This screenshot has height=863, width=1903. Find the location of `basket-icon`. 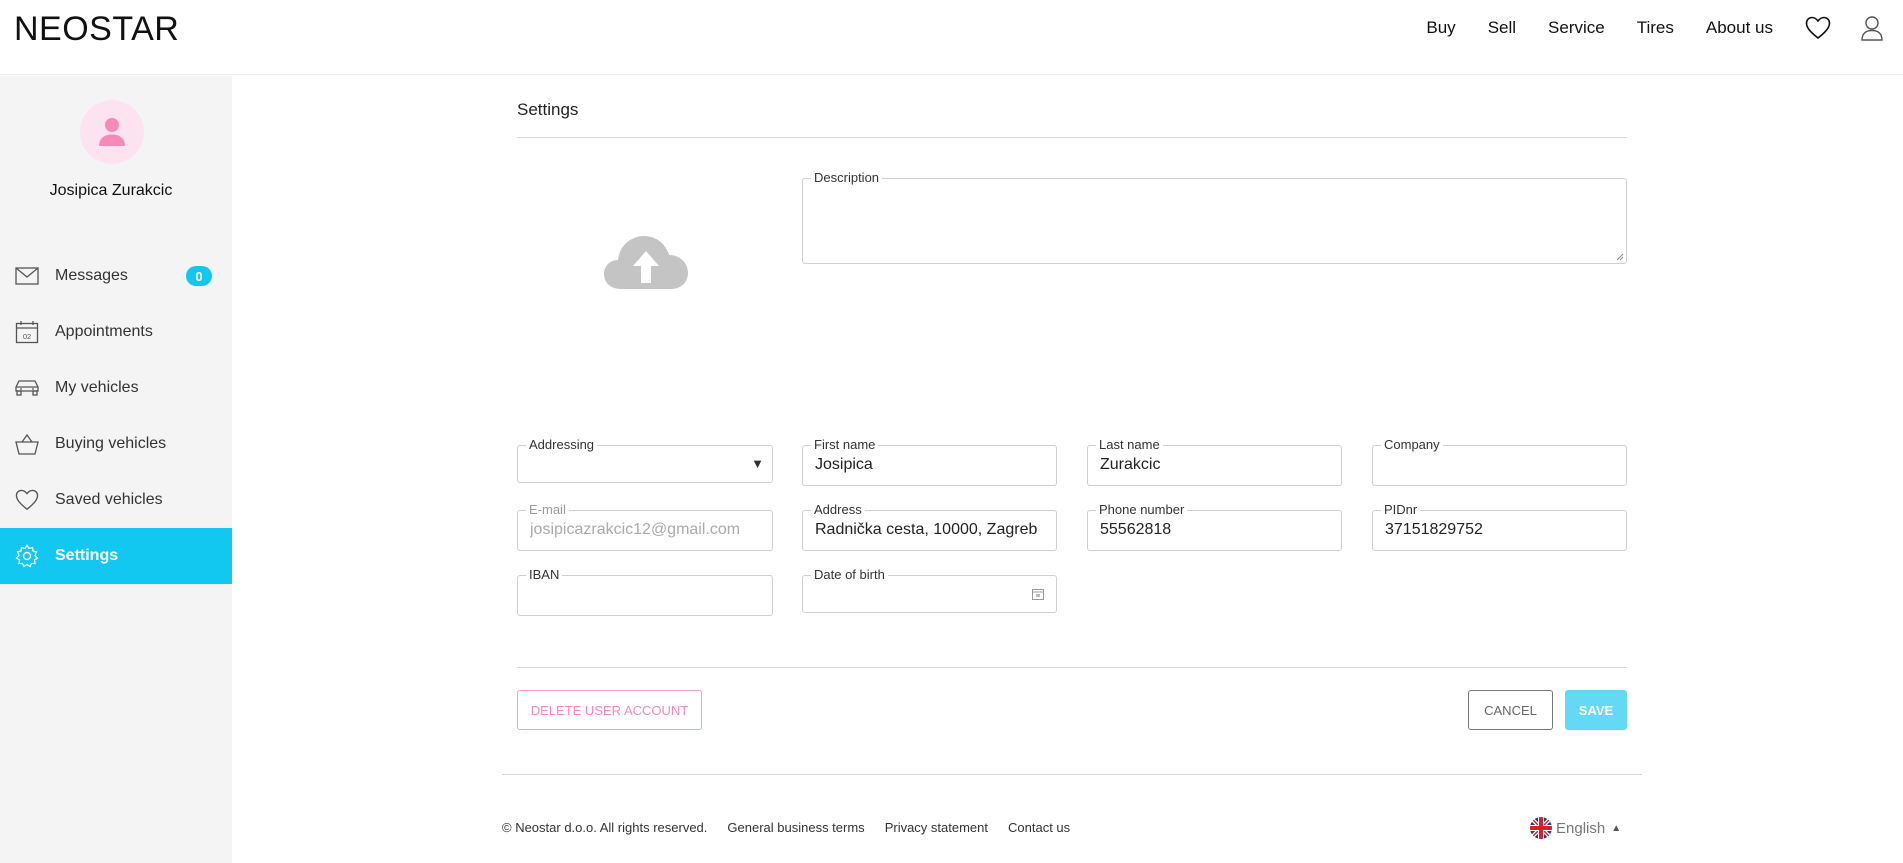

basket-icon is located at coordinates (27, 444).